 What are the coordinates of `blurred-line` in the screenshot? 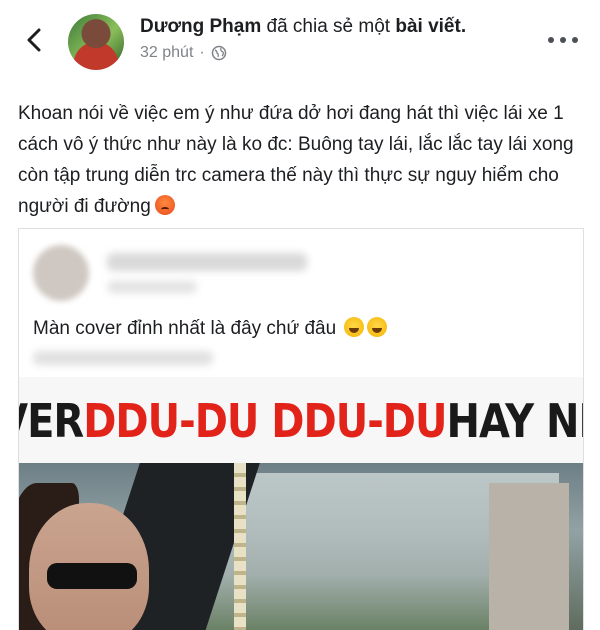 It's located at (123, 358).